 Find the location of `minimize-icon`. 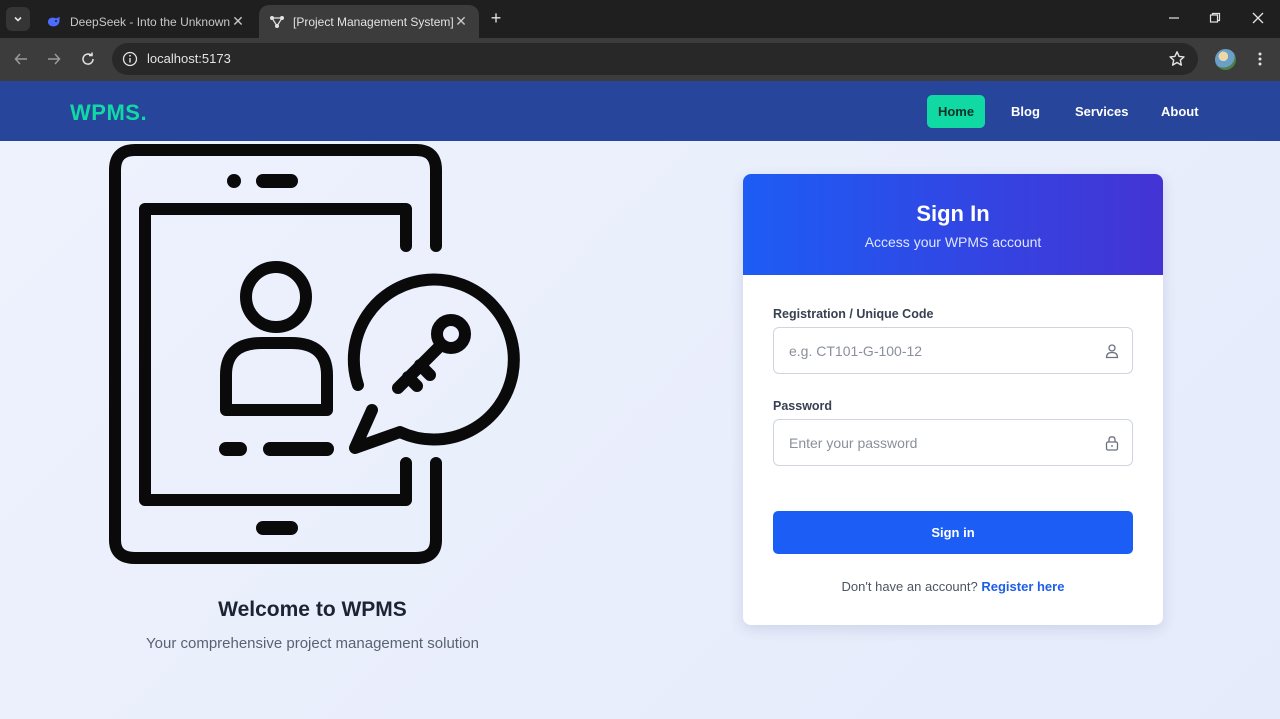

minimize-icon is located at coordinates (1174, 18).